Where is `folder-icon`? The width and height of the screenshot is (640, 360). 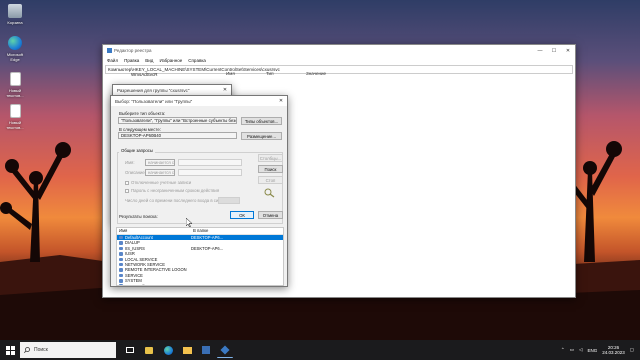
folder-icon is located at coordinates (187, 350).